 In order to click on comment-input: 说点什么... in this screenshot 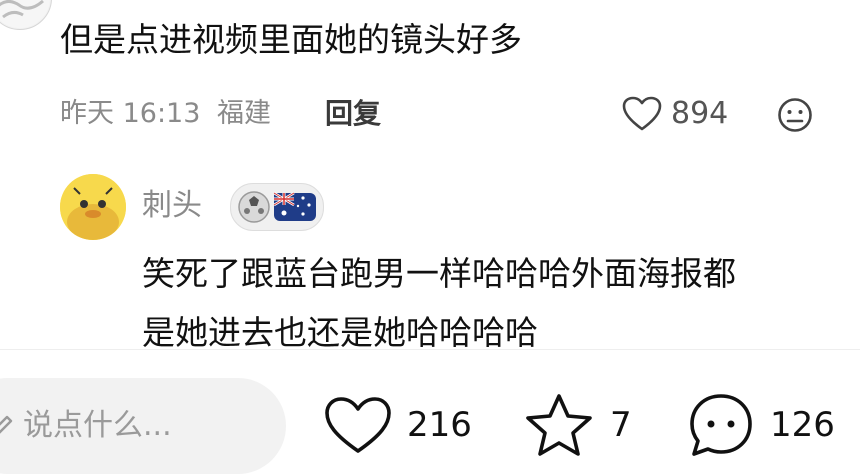, I will do `click(143, 426)`.